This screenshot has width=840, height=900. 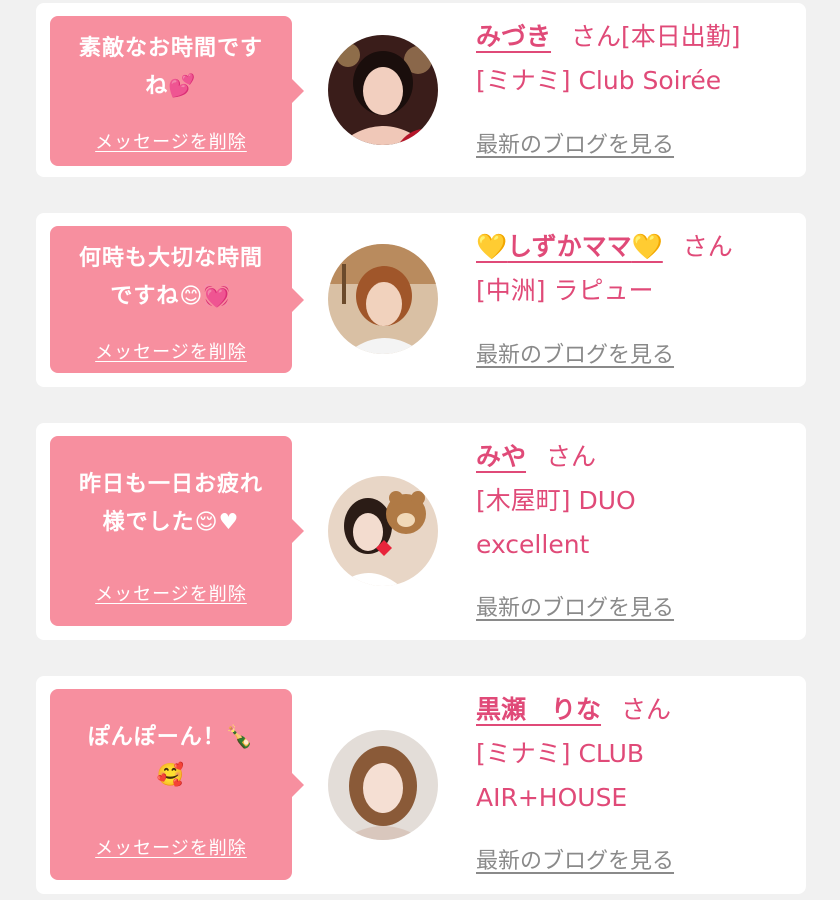 What do you see at coordinates (171, 775) in the screenshot?
I see `message-line: 🥰` at bounding box center [171, 775].